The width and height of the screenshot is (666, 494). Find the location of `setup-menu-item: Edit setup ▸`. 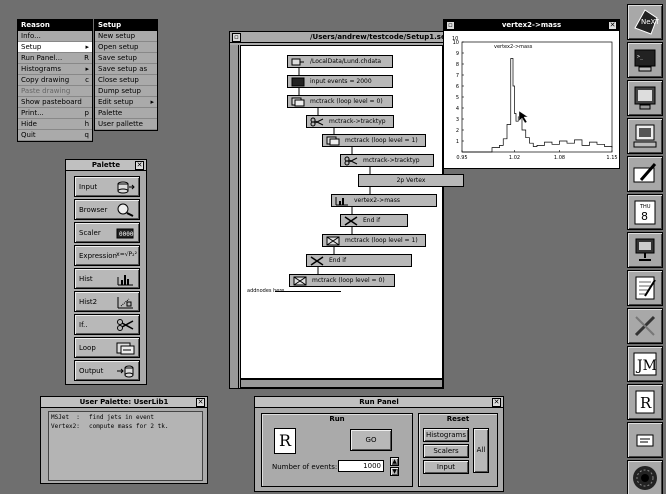

setup-menu-item: Edit setup ▸ is located at coordinates (126, 102).